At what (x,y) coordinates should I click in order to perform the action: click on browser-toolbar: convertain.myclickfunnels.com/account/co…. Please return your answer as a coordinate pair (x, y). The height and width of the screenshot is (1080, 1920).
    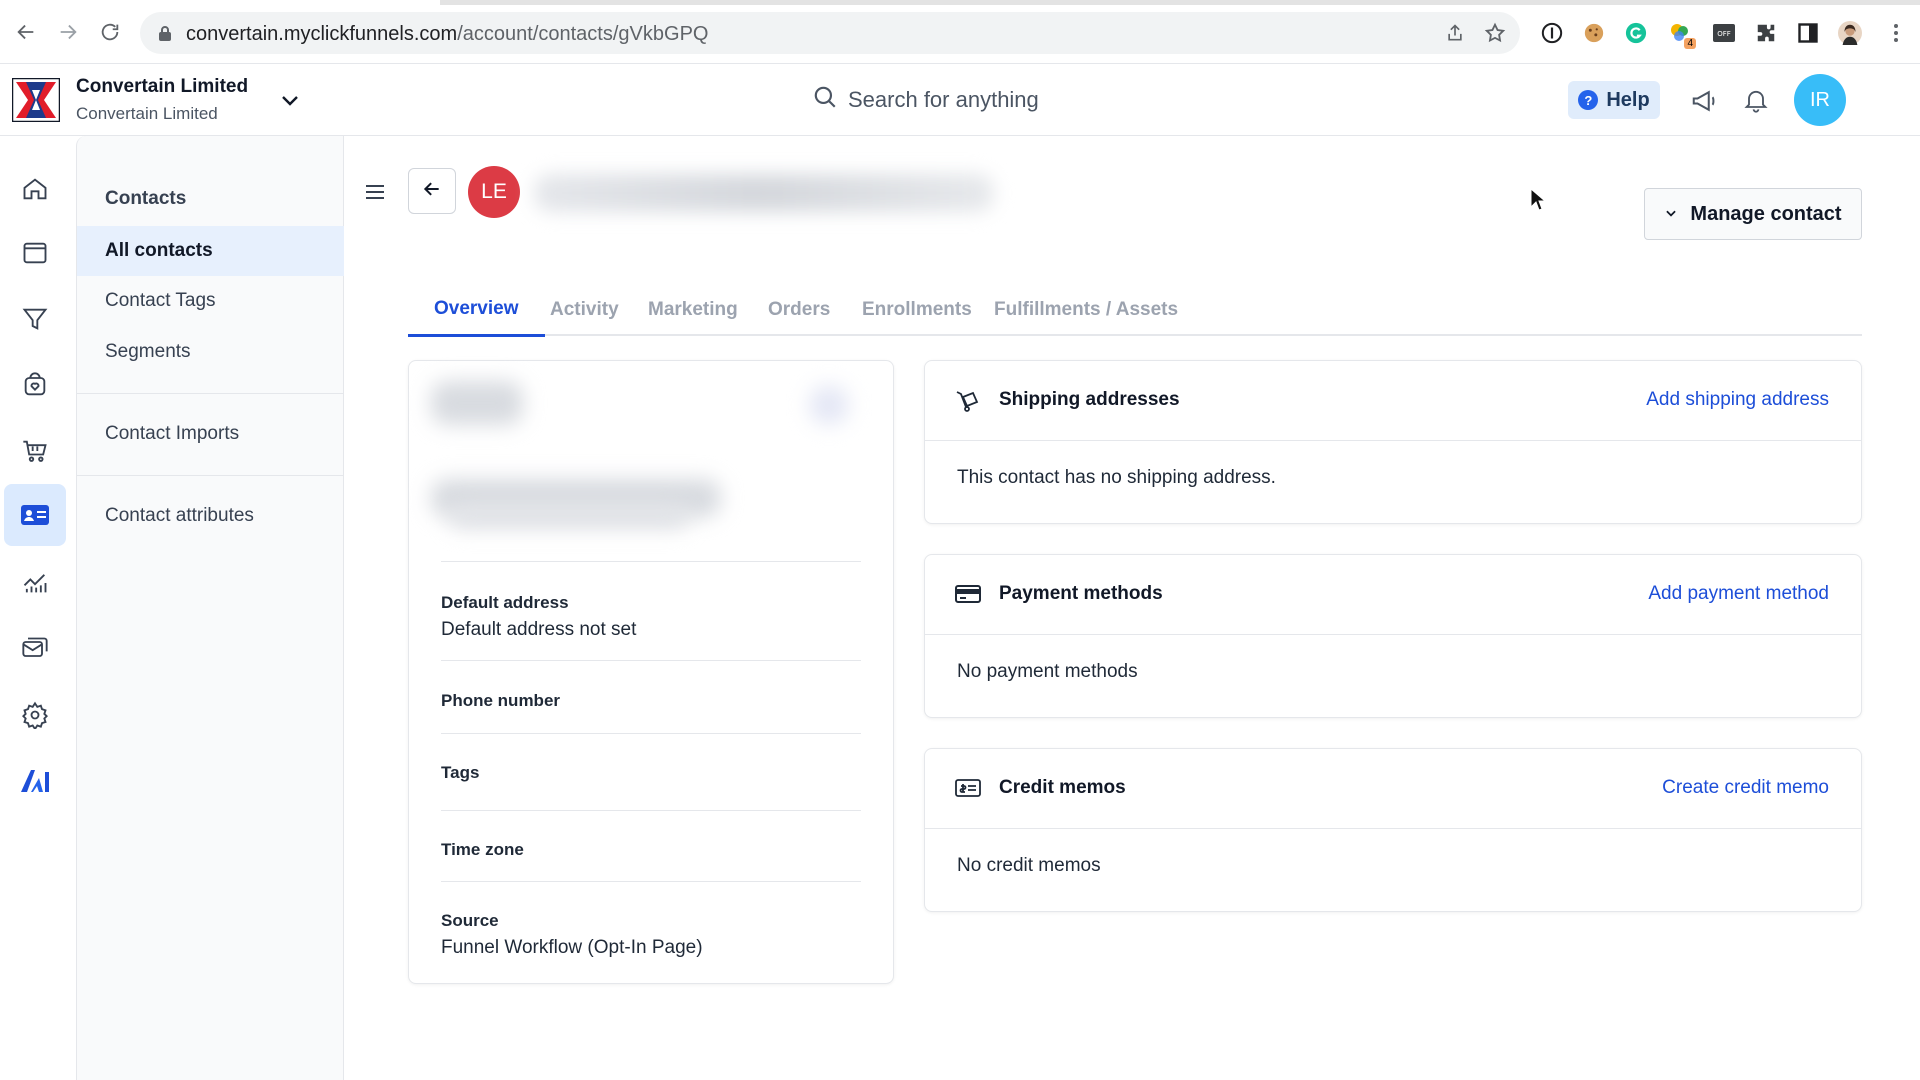
    Looking at the image, I should click on (960, 32).